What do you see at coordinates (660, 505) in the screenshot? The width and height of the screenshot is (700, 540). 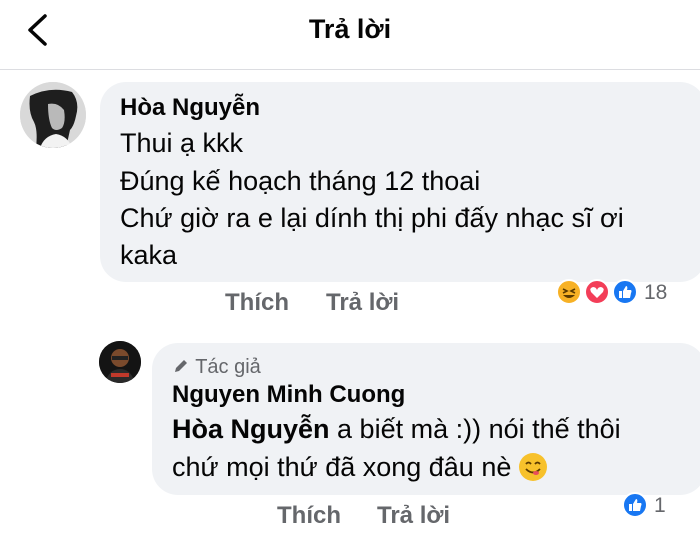 I see `reaction-count: 1` at bounding box center [660, 505].